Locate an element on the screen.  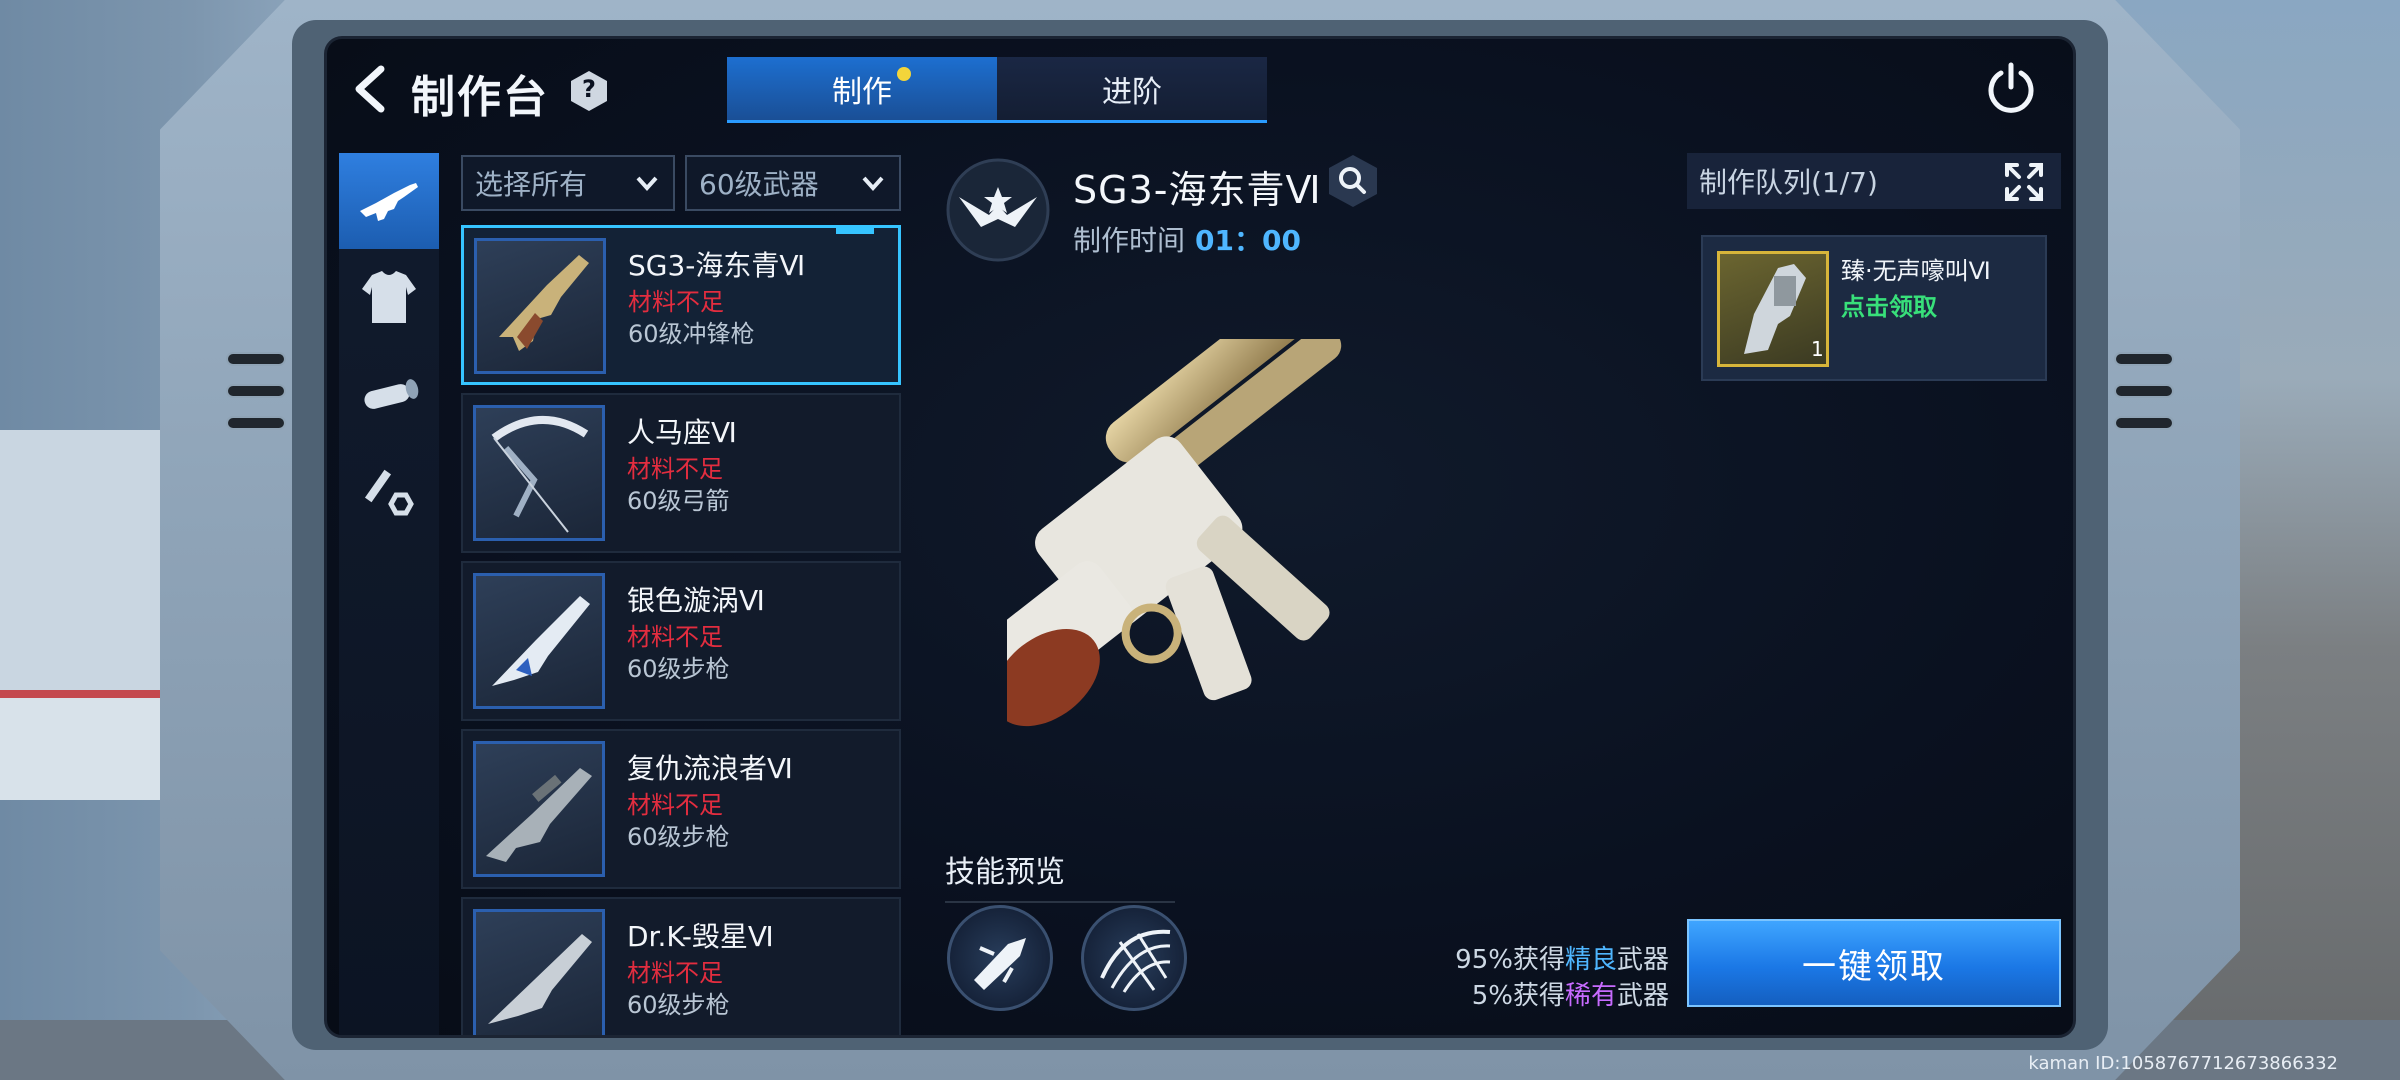
bow-icon is located at coordinates (540, 474).